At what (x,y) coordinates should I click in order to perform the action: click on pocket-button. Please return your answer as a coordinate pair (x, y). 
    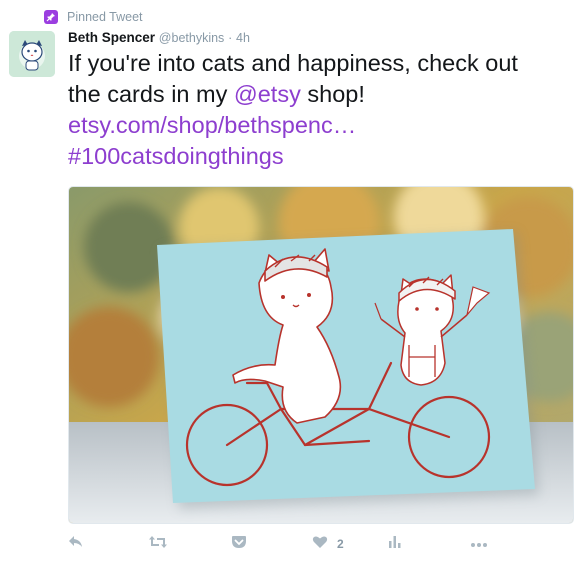
    Looking at the image, I should click on (239, 544).